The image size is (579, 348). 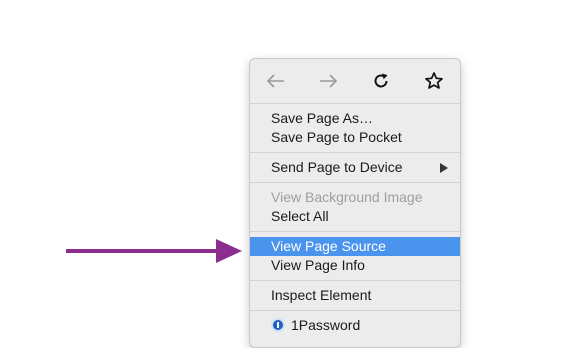 I want to click on menu-group-select: View Background Image Select All, so click(x=355, y=207).